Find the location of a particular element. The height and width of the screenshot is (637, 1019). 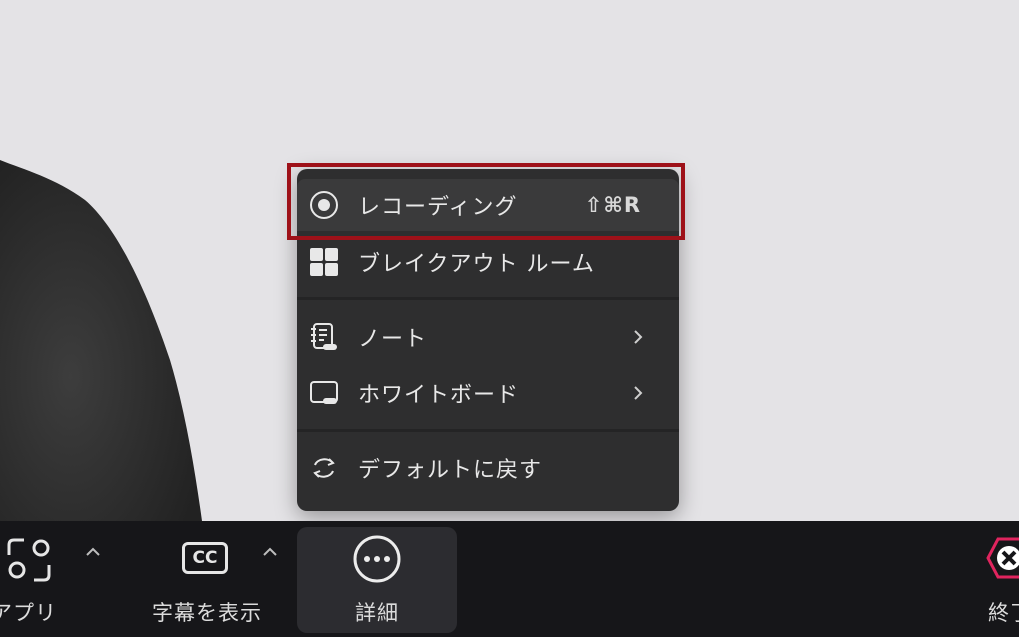

menu-item-label: ノート is located at coordinates (393, 339).